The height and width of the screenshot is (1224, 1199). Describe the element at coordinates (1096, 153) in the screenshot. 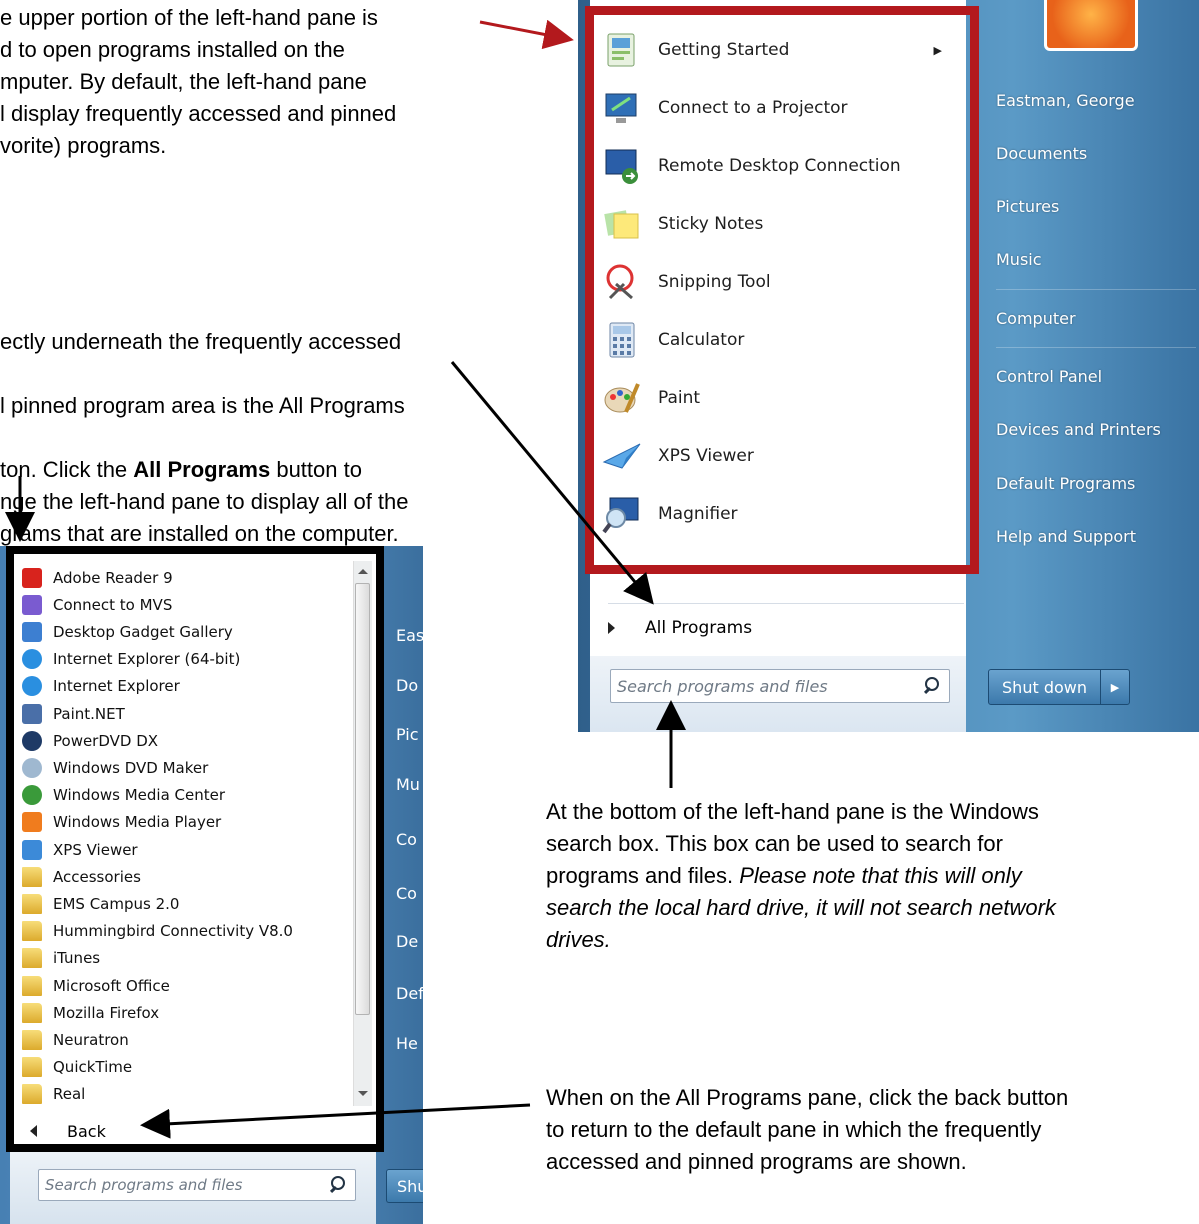

I see `link-documents: Documents` at that location.